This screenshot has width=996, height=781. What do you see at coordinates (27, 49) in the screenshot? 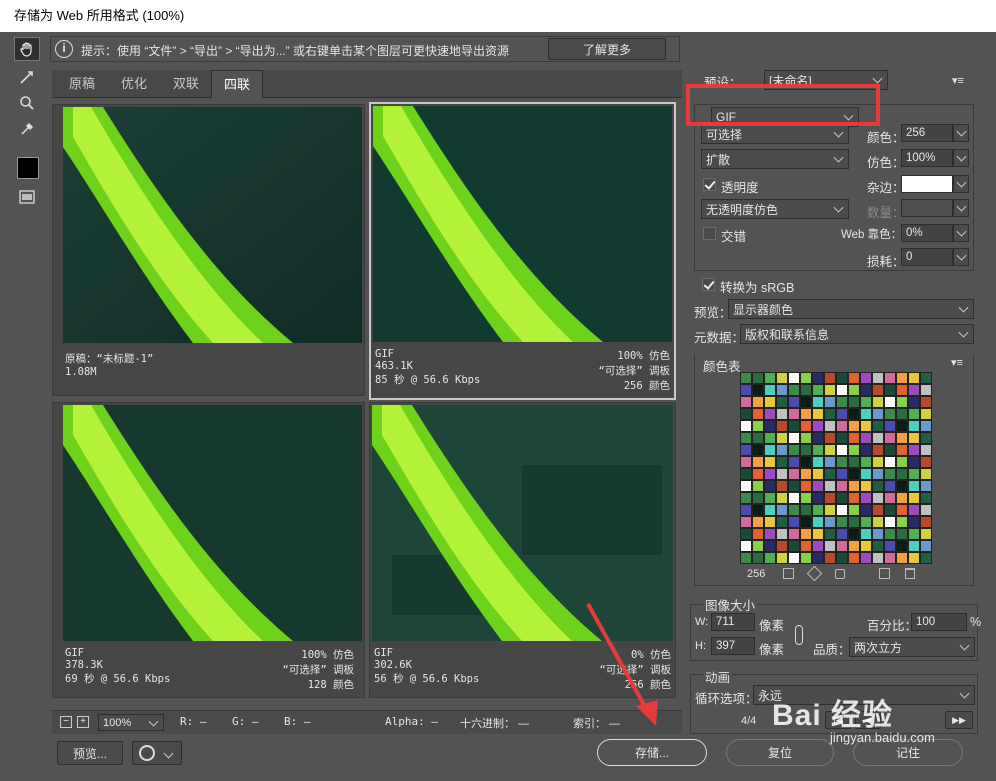
I see `hand-tool-icon` at bounding box center [27, 49].